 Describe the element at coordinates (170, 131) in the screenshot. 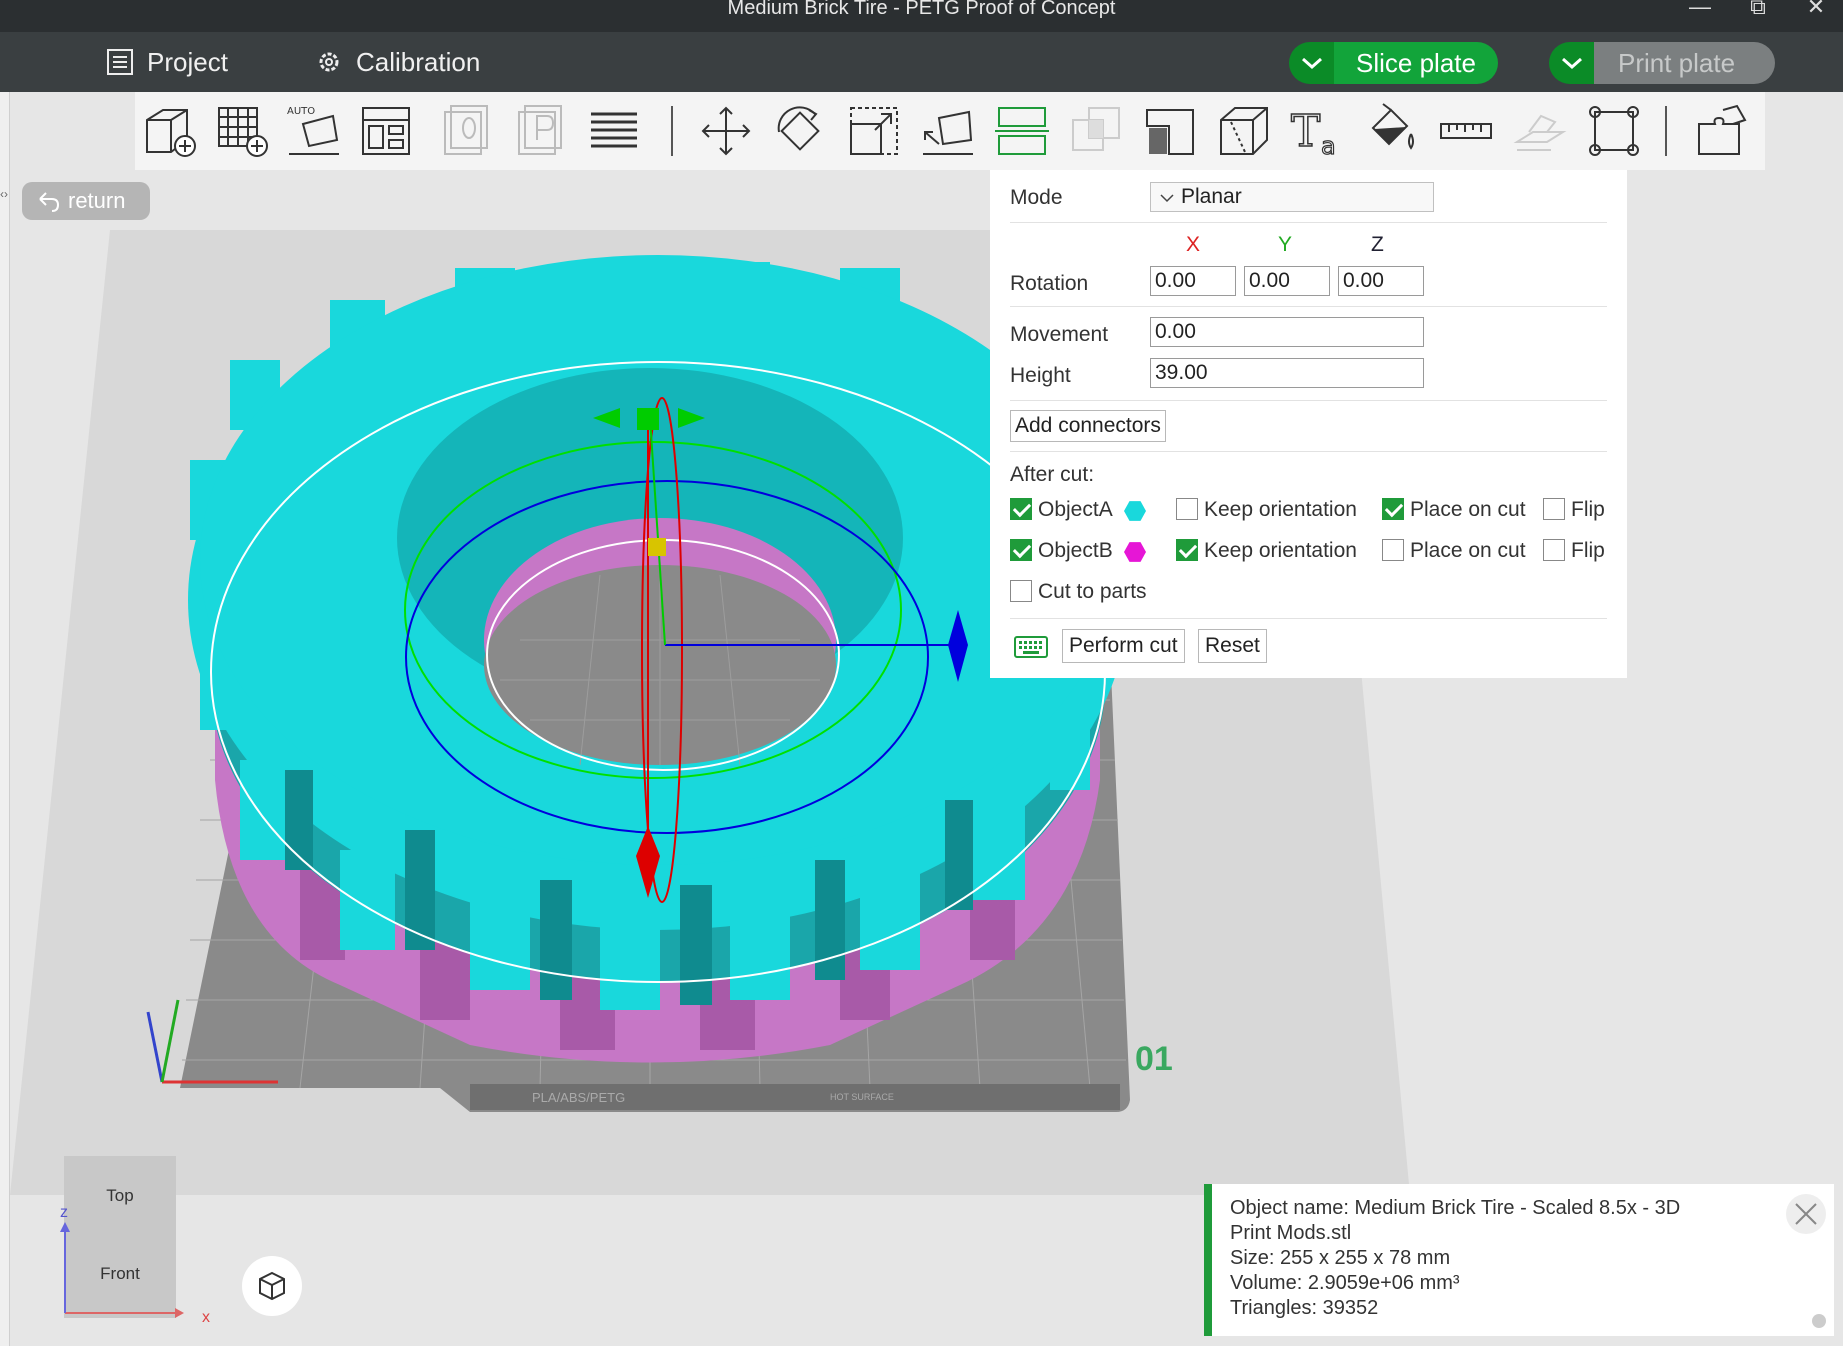

I see `add-object-tool` at that location.